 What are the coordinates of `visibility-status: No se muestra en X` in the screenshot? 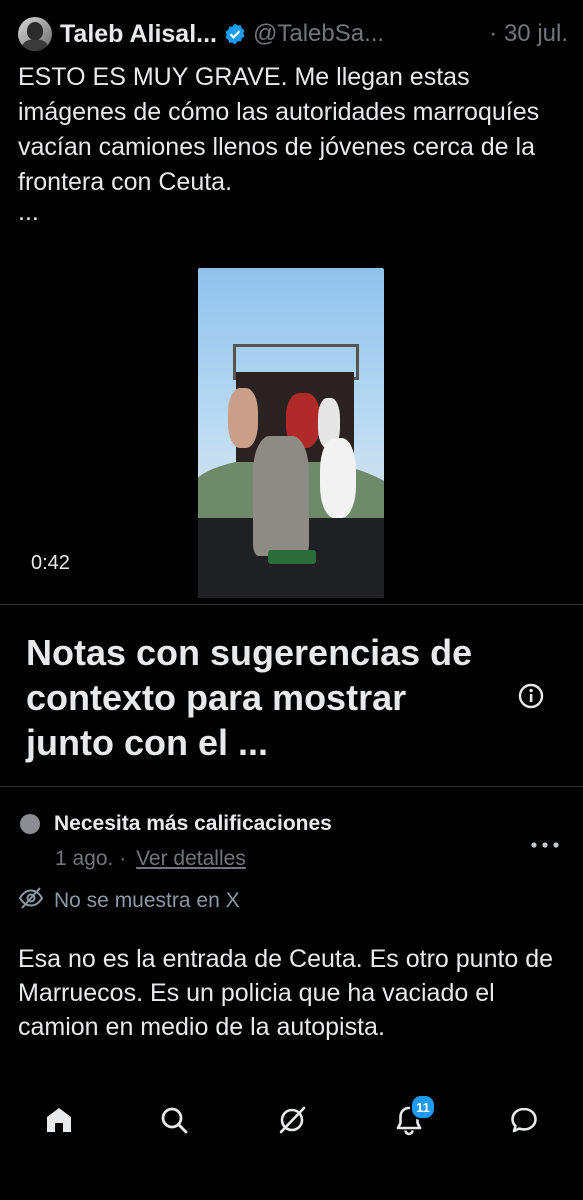 It's located at (129, 900).